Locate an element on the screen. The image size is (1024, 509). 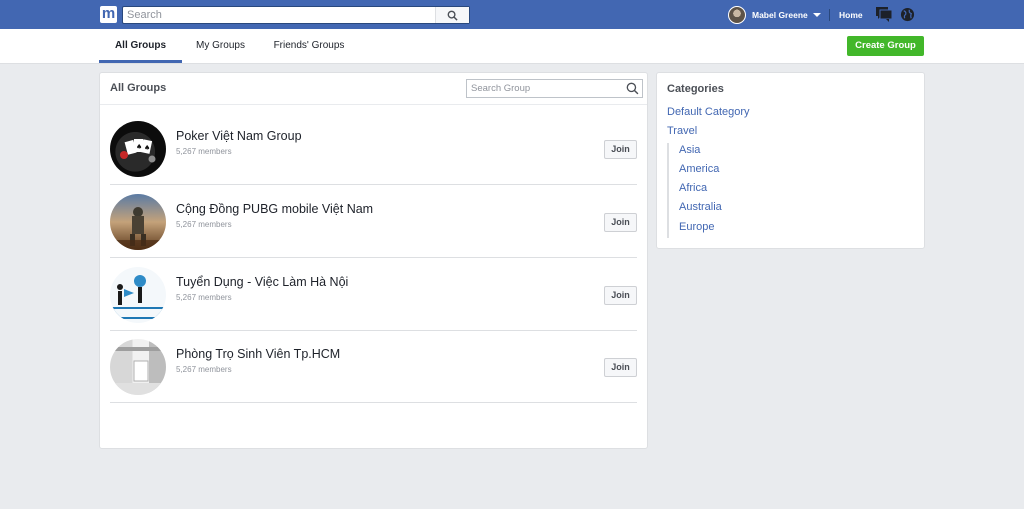
globe-icon is located at coordinates (907, 17).